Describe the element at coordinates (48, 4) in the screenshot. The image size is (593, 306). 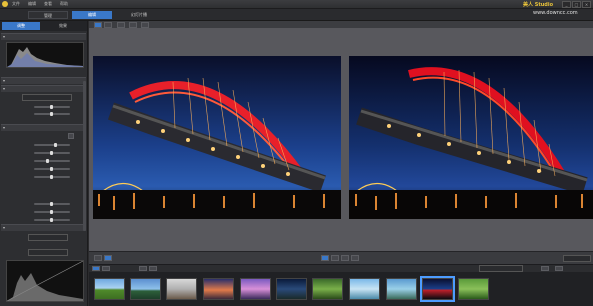
I see `menu-view: 查看` at that location.